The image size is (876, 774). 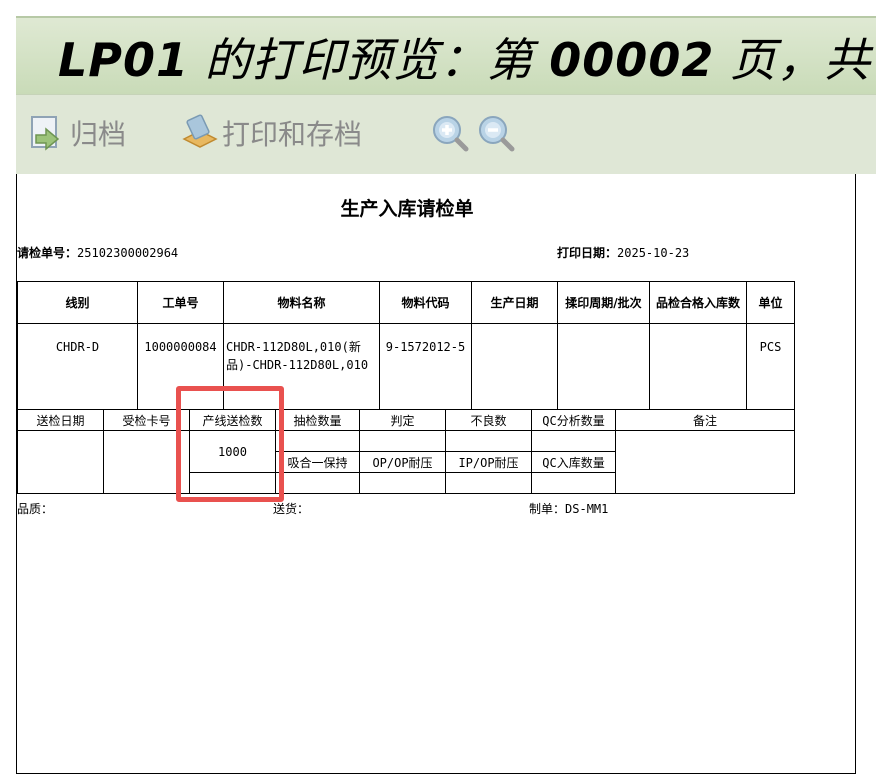 I want to click on printer-icon, so click(x=200, y=133).